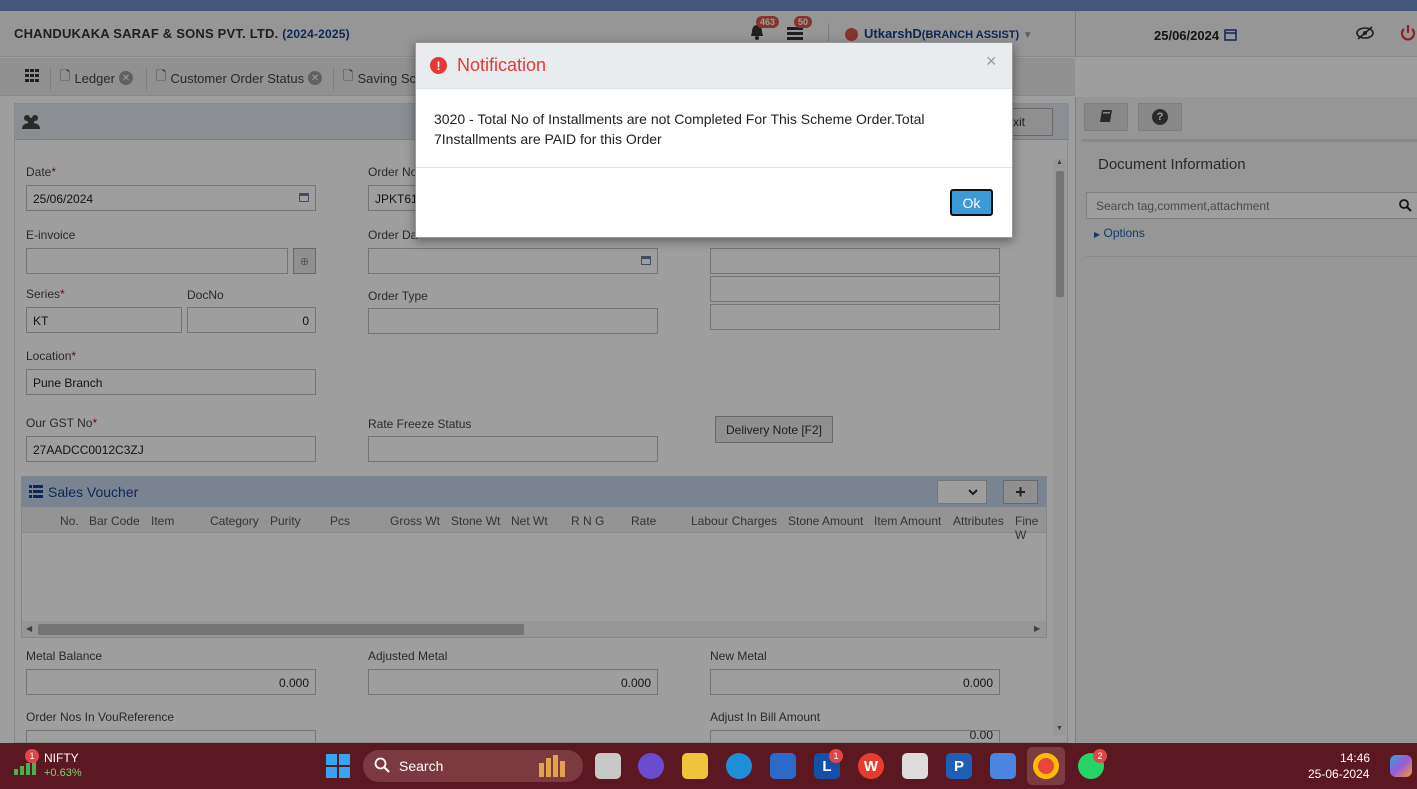  Describe the element at coordinates (473, 766) in the screenshot. I see `taskbar-search: Search` at that location.